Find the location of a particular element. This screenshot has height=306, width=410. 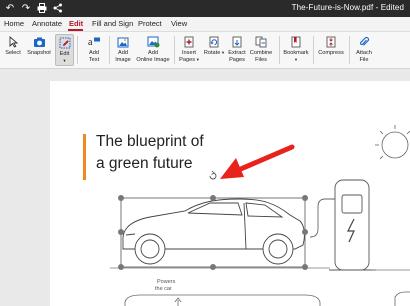

add-text-button: a Add Text is located at coordinates (94, 48).